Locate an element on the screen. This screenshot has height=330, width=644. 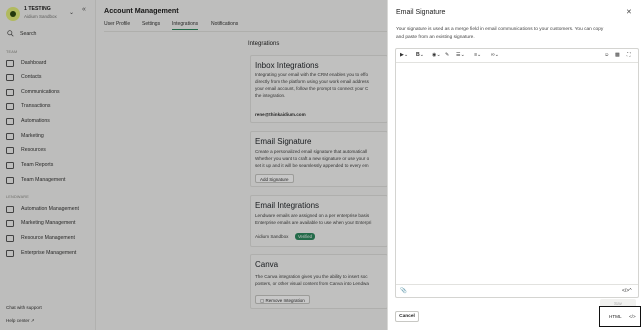
editor-toolbar: ▶⌄ B⌄ ◉⌄ ✎ ☰⌄ ≡⌄ ∞⌄ ☺ ▩ ⛶ is located at coordinates (517, 56).